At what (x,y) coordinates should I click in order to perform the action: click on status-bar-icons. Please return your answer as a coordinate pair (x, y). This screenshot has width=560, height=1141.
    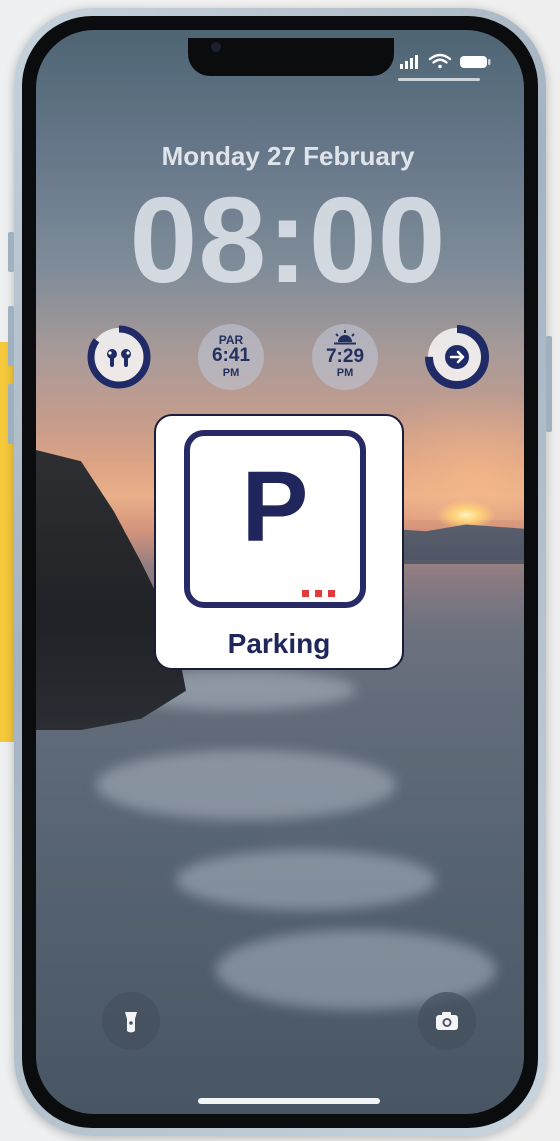
    Looking at the image, I should click on (445, 61).